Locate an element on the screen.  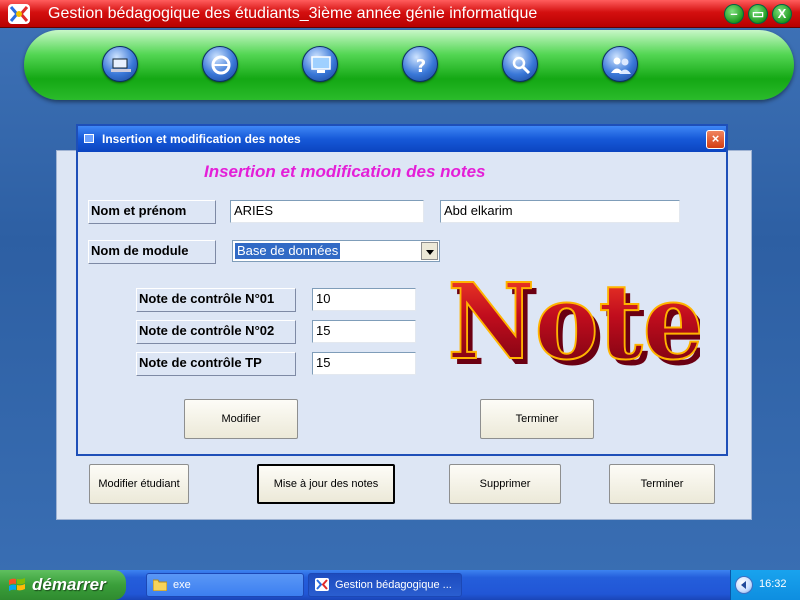
windows-logo-icon is located at coordinates (17, 584).